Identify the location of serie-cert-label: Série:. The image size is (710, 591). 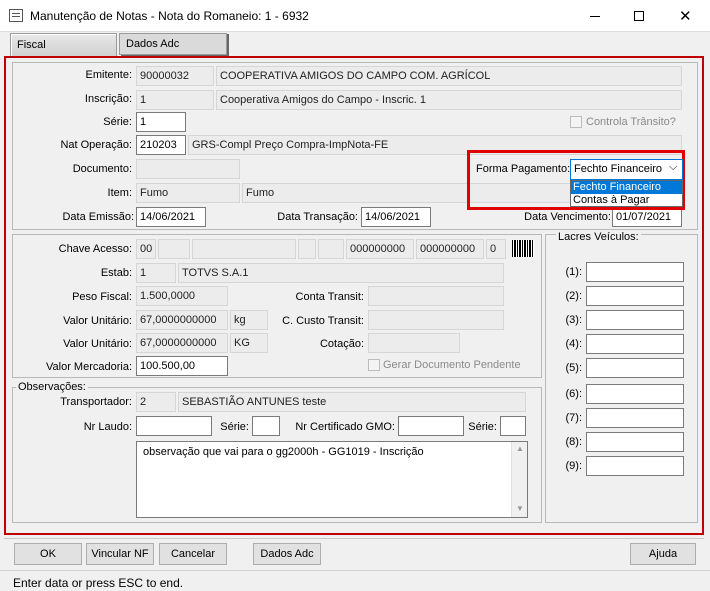
(482, 427).